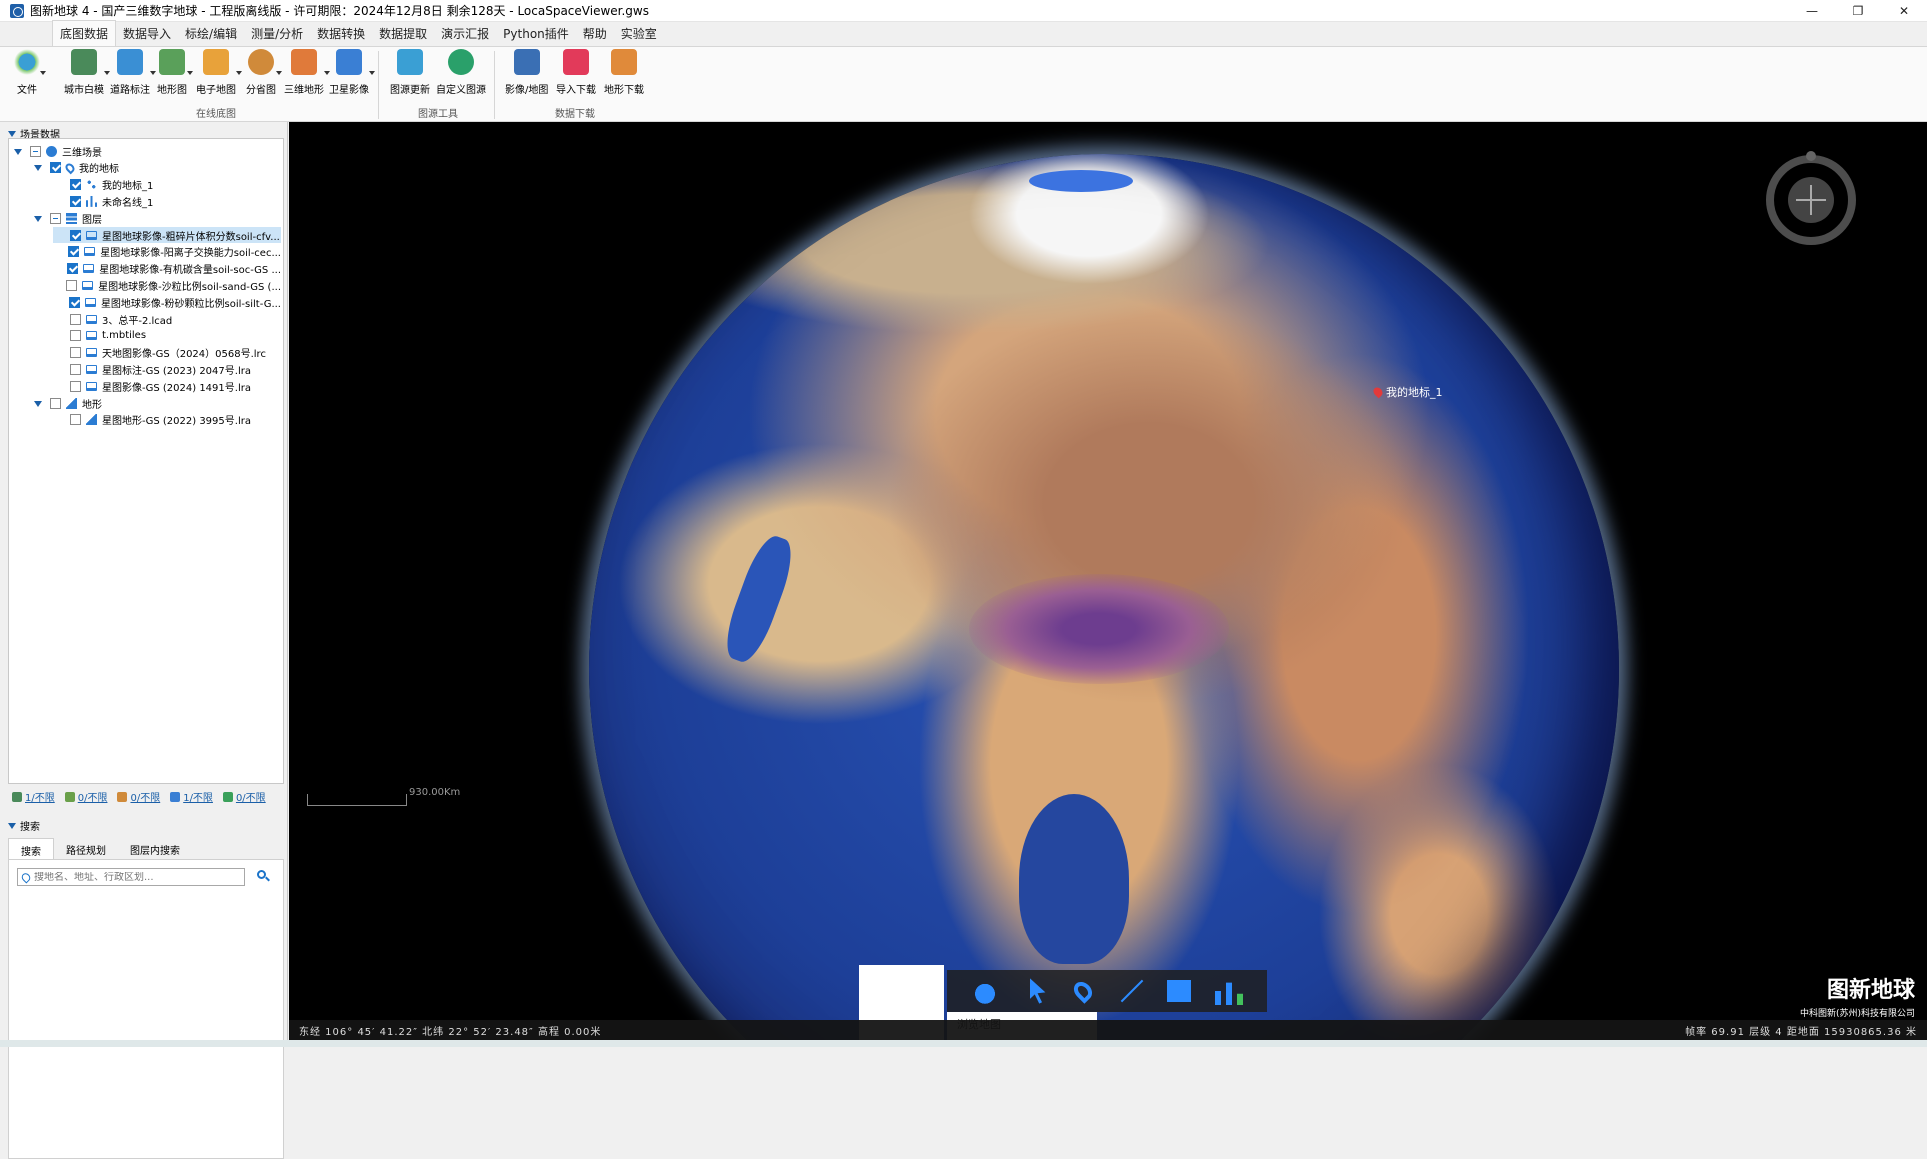  Describe the element at coordinates (263, 876) in the screenshot. I see `search-icon` at that location.